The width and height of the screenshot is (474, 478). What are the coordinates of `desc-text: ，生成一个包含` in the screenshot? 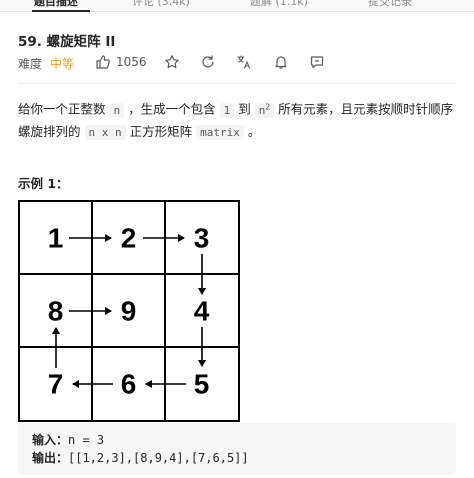 It's located at (172, 109).